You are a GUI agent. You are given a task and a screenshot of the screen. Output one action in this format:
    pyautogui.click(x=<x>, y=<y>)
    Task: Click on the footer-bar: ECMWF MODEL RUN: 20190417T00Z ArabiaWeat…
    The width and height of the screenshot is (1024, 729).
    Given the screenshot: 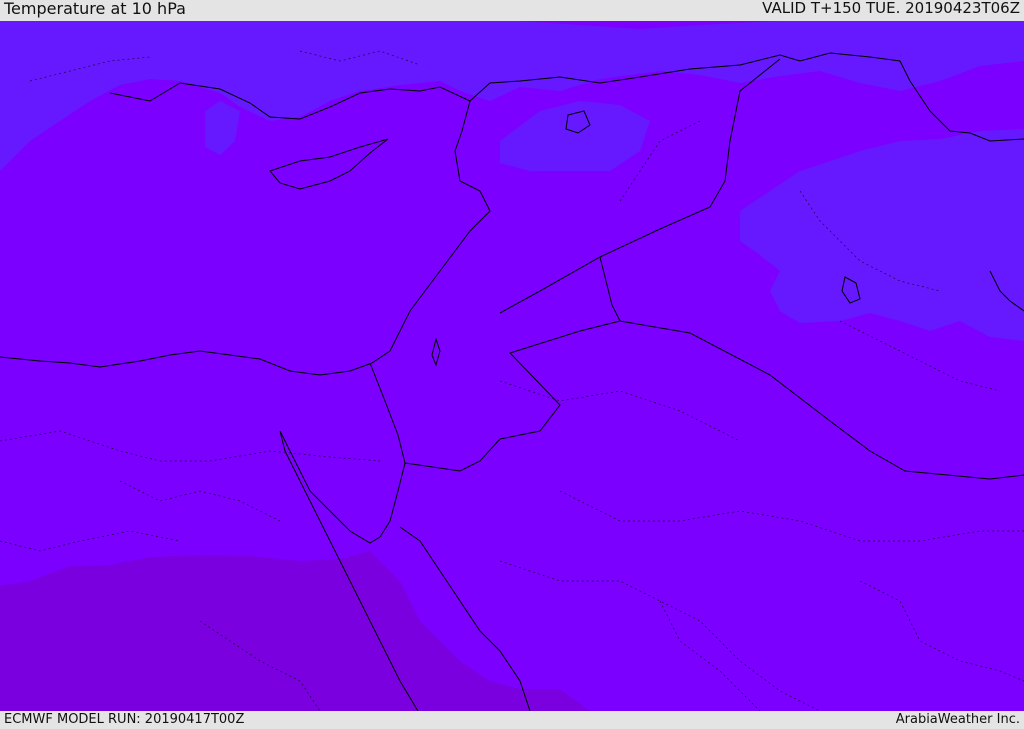 What is the action you would take?
    pyautogui.click(x=512, y=720)
    